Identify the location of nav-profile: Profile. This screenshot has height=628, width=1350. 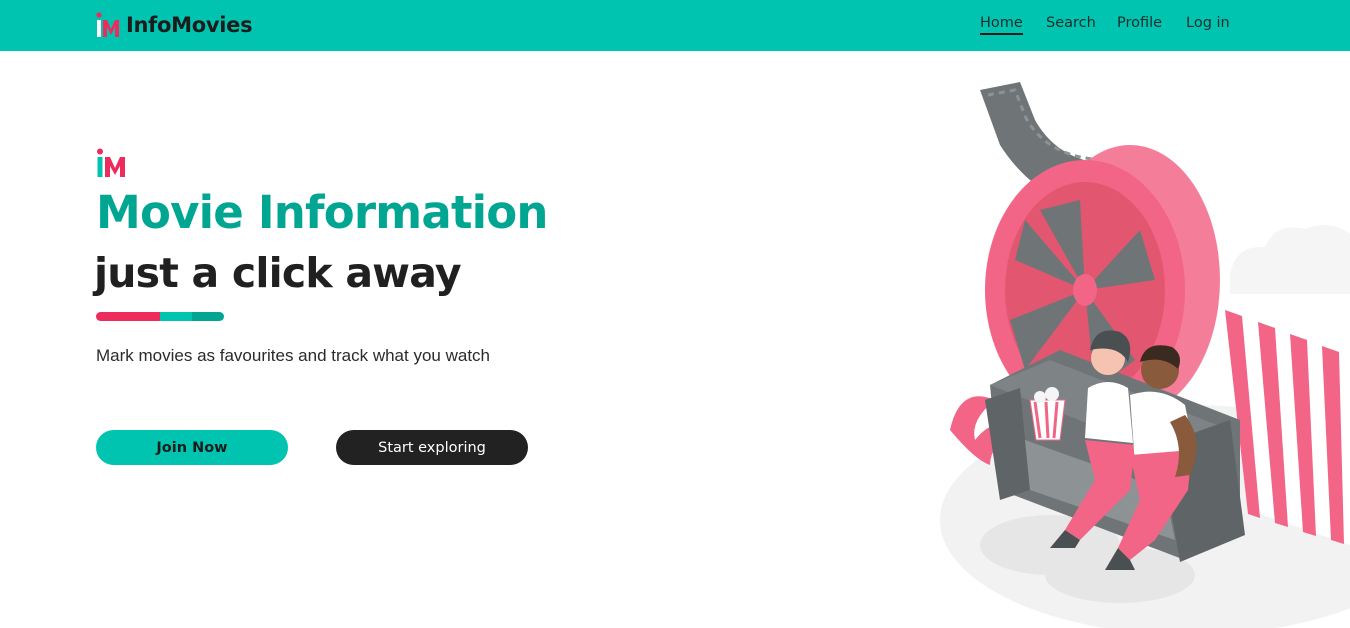
(1139, 23).